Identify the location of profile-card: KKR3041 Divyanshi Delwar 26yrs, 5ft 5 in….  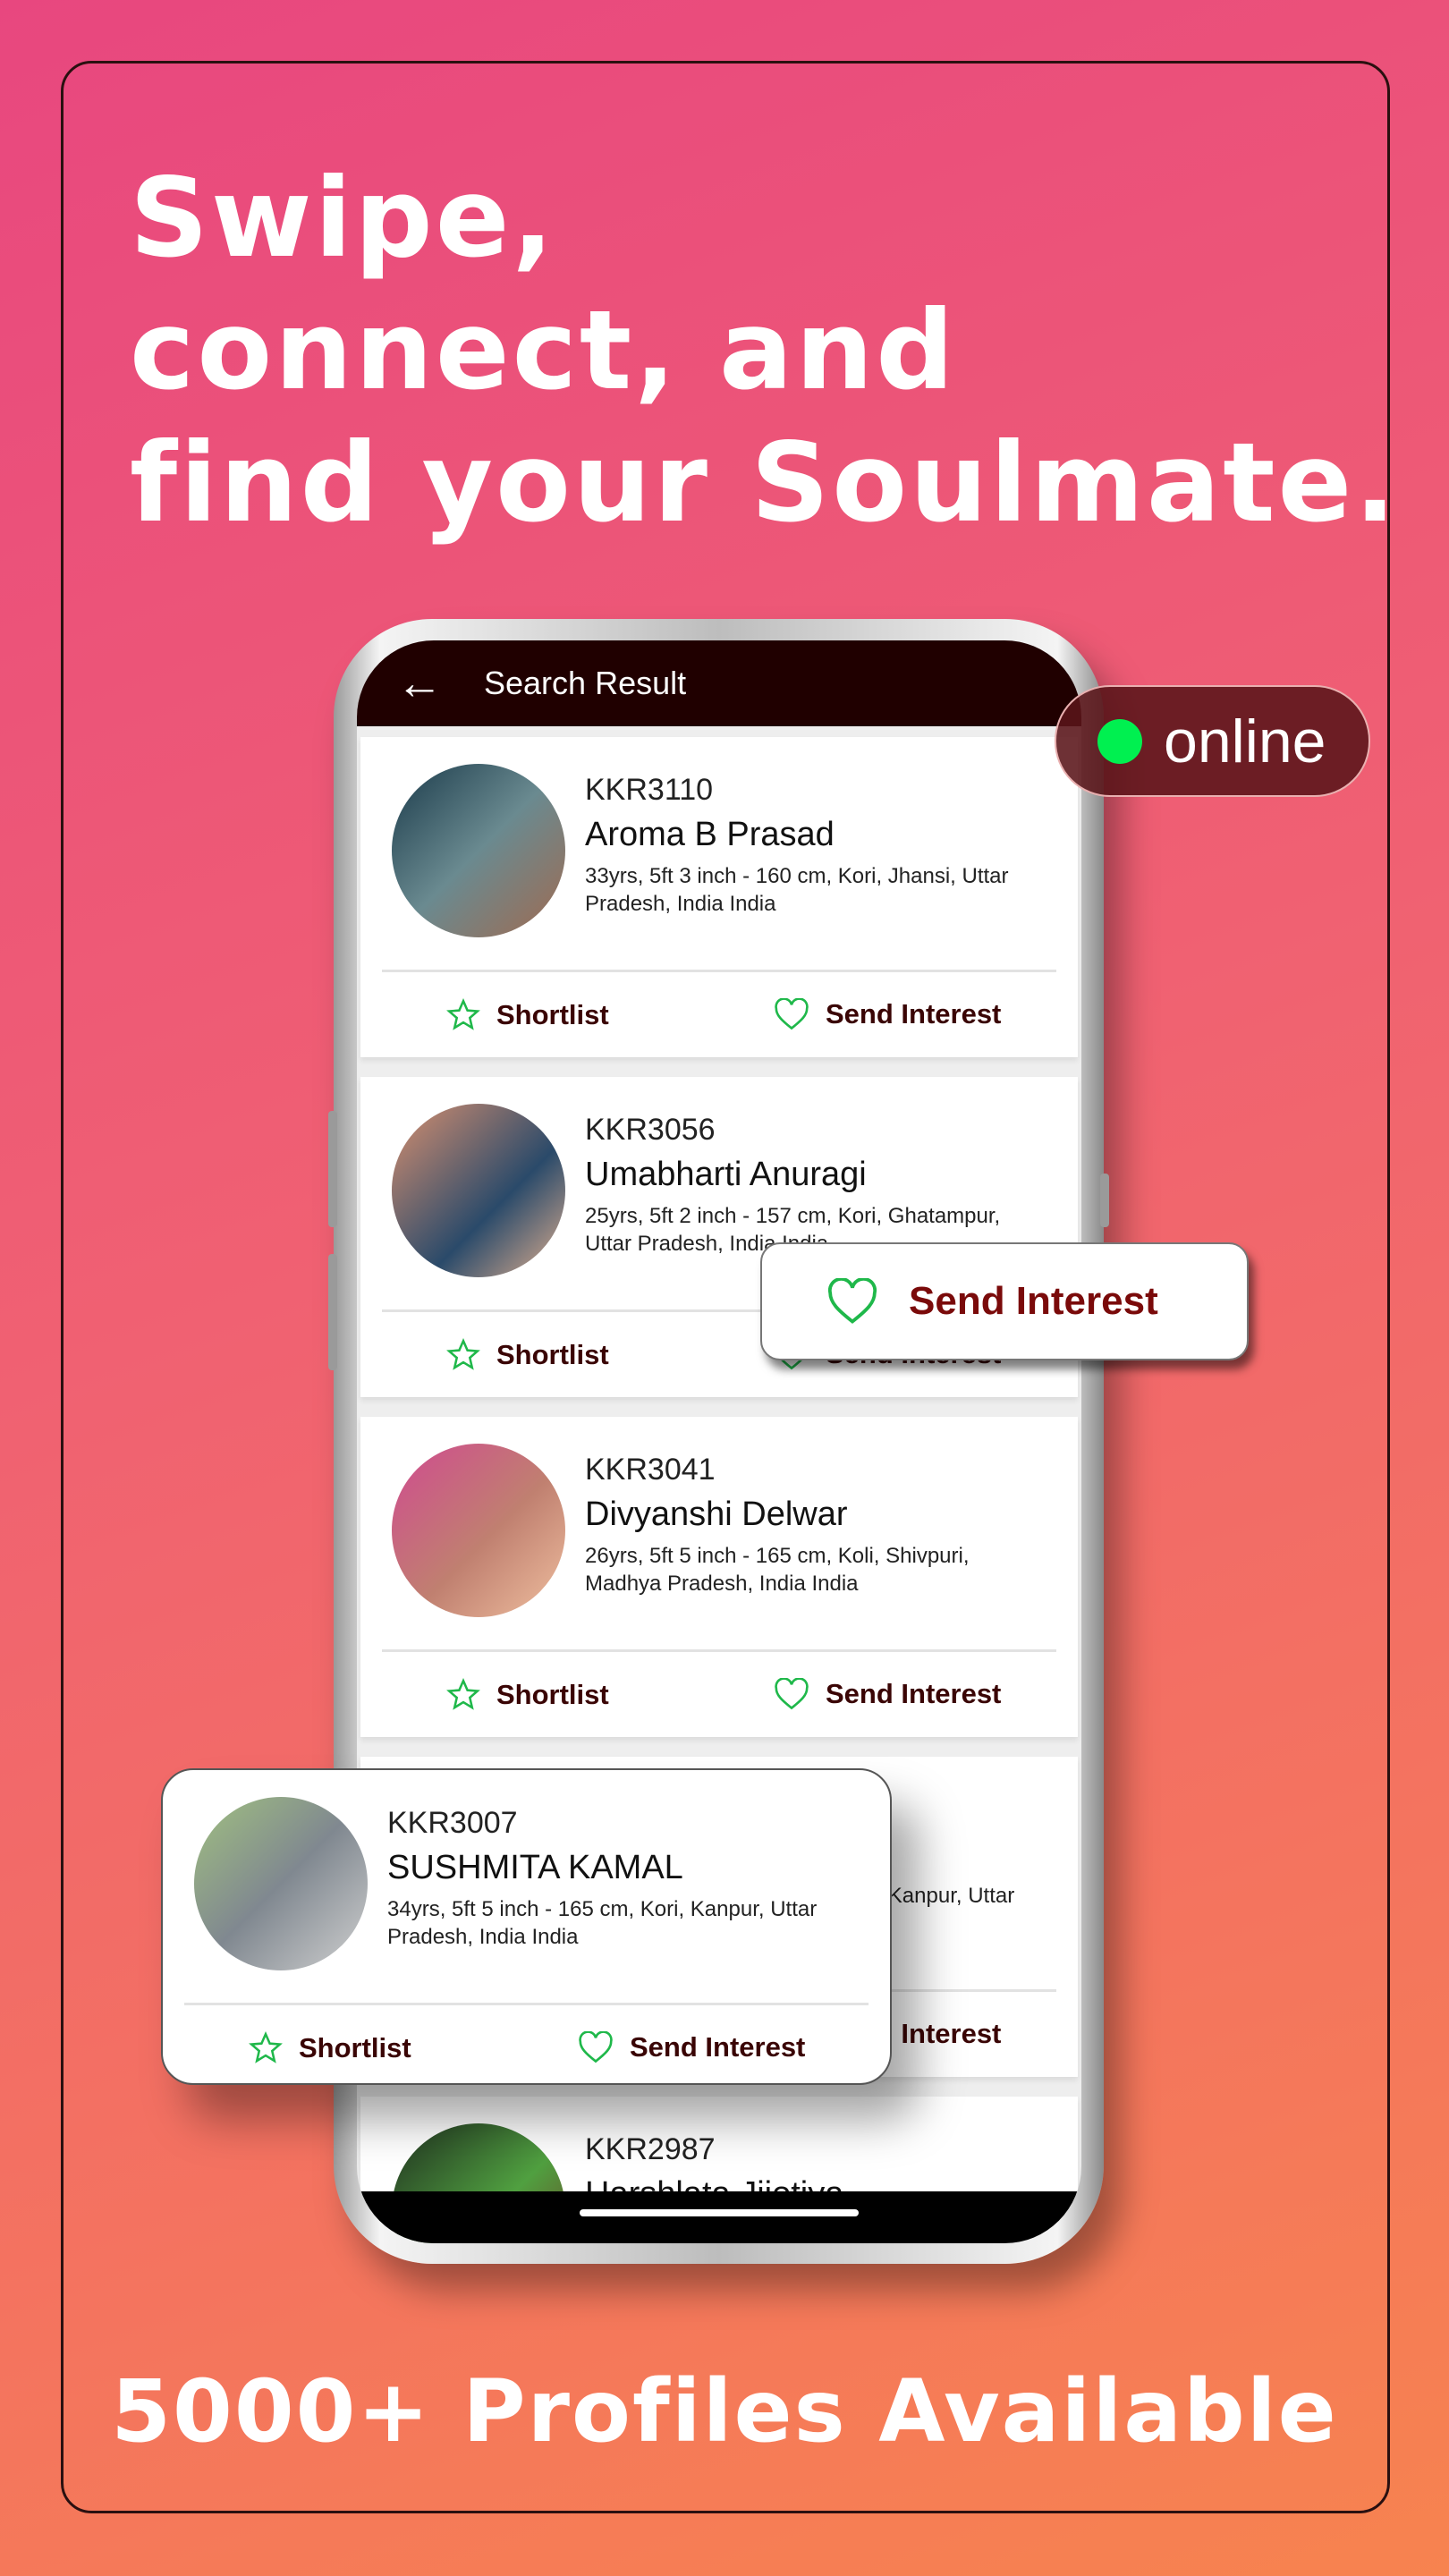
(719, 1577).